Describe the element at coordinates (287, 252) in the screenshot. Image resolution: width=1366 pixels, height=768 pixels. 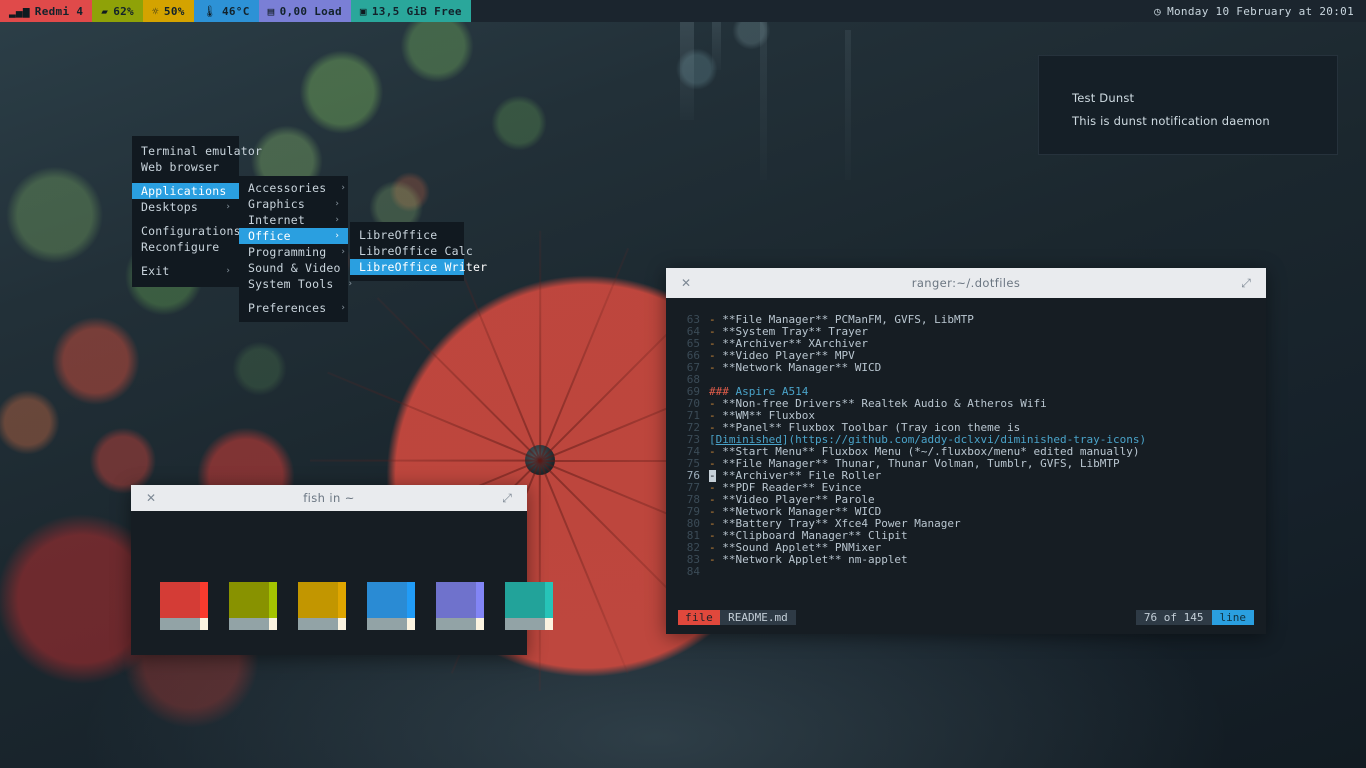
I see `menu-item-label: Programming` at that location.